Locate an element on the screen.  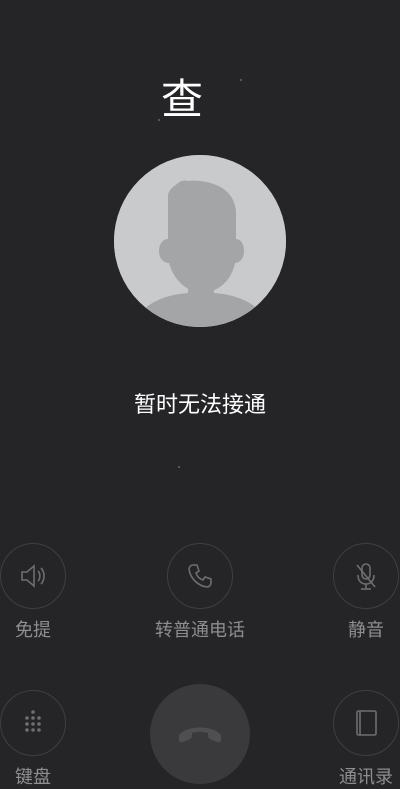
hang-up-button is located at coordinates (200, 734).